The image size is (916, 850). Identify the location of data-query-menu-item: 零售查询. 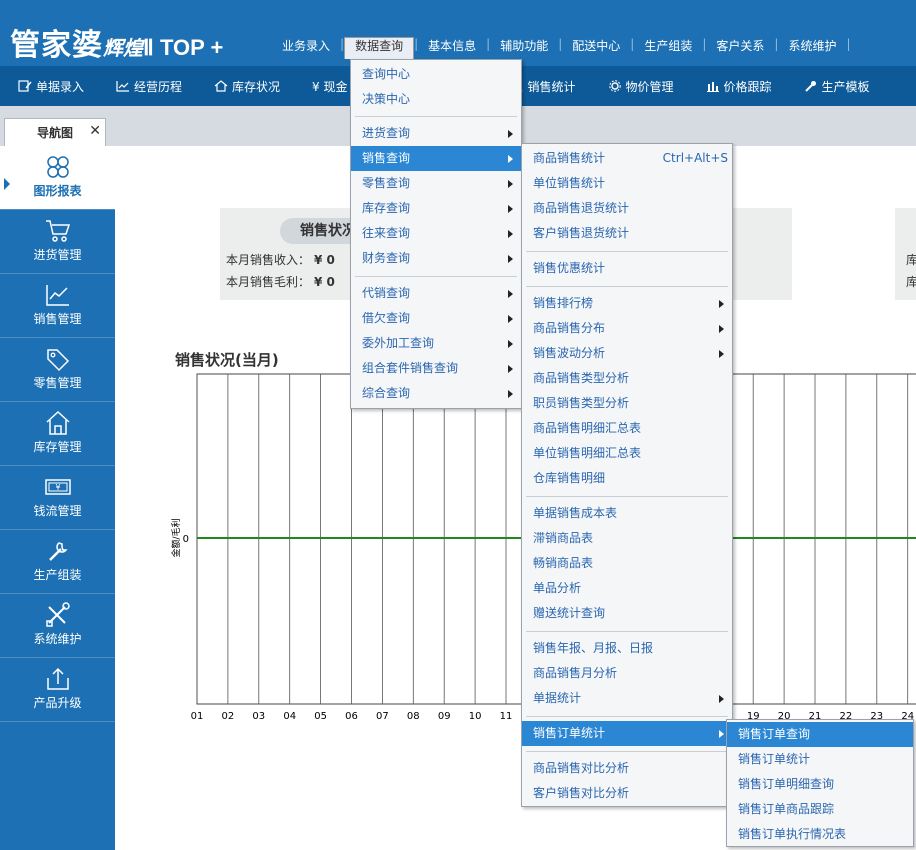
(436, 183).